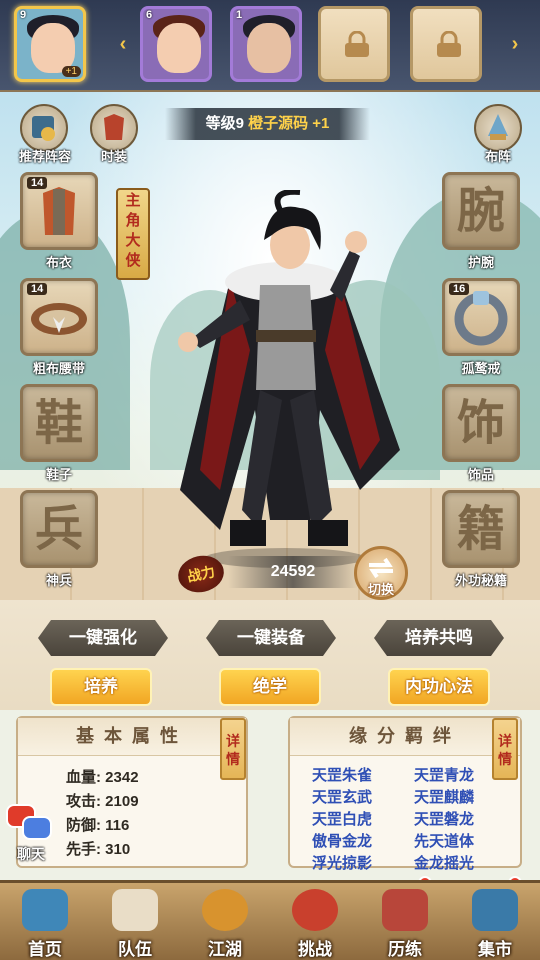 The height and width of the screenshot is (960, 540). What do you see at coordinates (342, 863) in the screenshot?
I see `bond-item: 浮光掠影` at bounding box center [342, 863].